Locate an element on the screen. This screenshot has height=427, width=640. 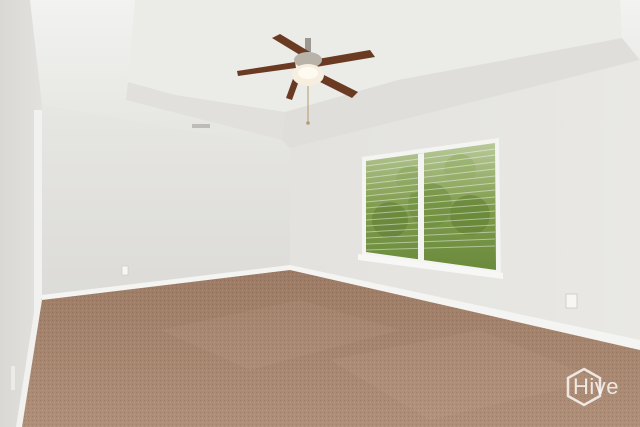
light-switch is located at coordinates (13, 378).